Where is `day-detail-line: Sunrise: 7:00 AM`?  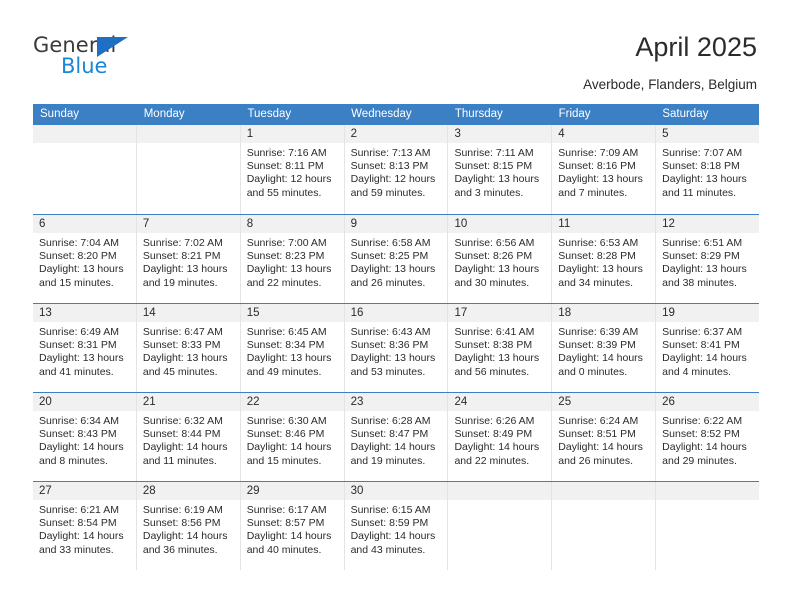 day-detail-line: Sunrise: 7:00 AM is located at coordinates (286, 243).